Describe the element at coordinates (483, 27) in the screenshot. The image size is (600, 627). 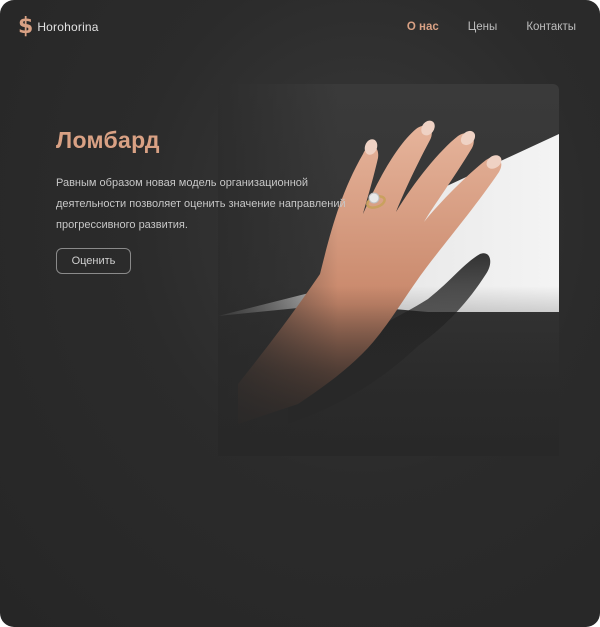
I see `nav-item-prices: Цены` at that location.